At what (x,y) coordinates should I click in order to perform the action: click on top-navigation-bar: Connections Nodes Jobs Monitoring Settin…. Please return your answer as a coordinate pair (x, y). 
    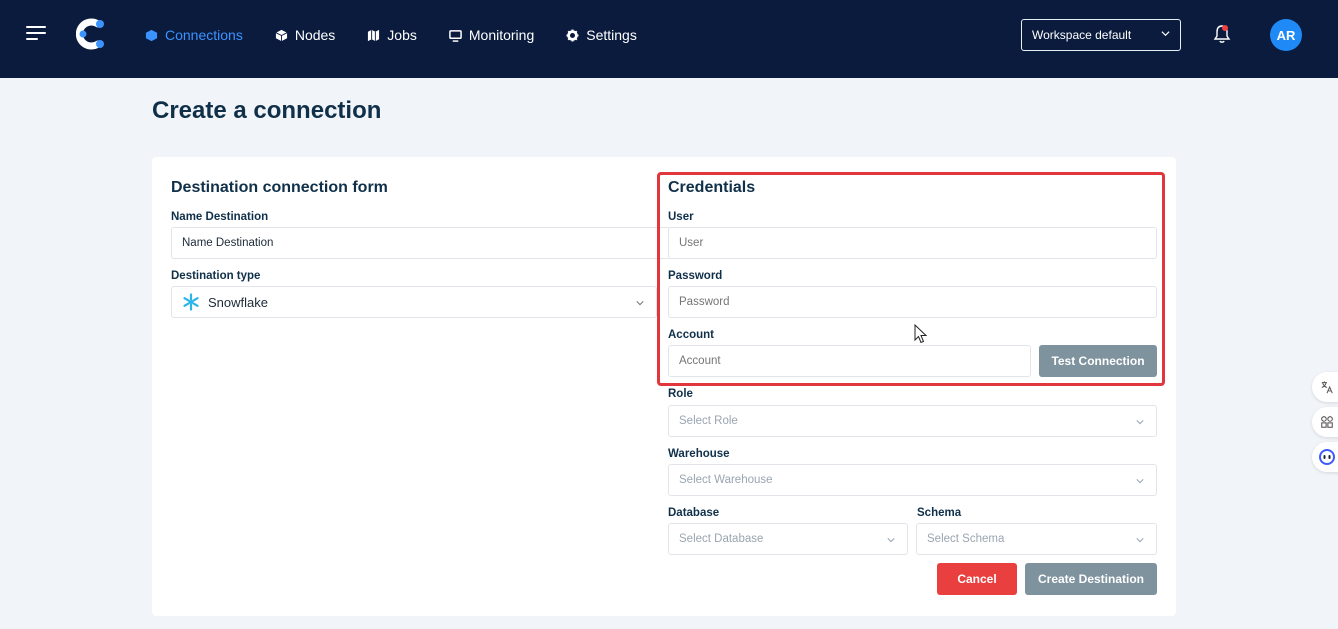
    Looking at the image, I should click on (669, 39).